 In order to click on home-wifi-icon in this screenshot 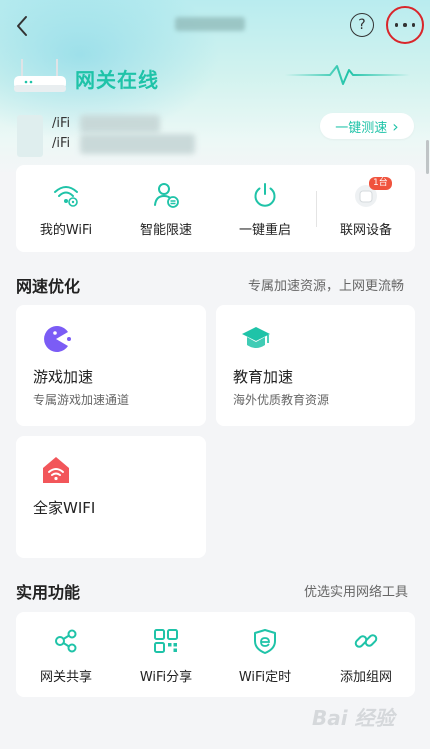, I will do `click(56, 470)`.